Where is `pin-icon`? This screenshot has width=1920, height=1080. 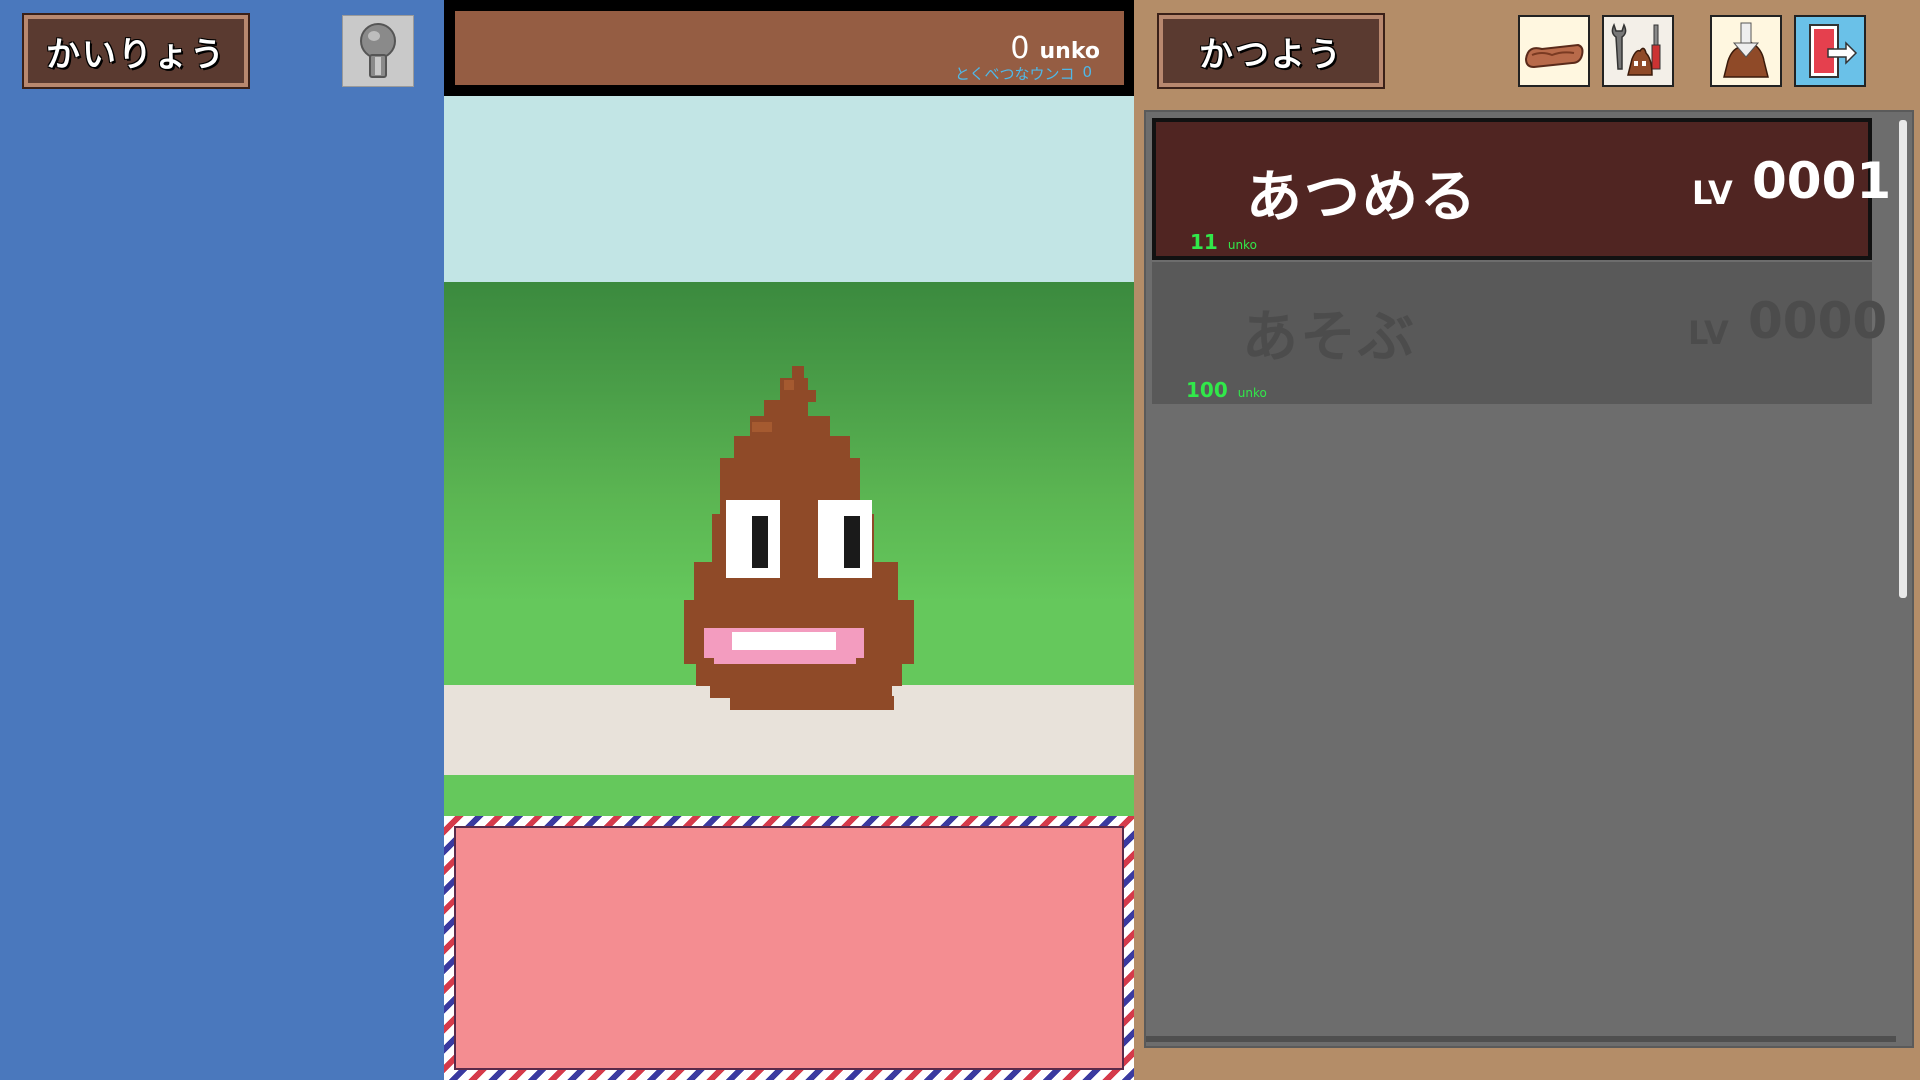
pin-icon is located at coordinates (378, 50).